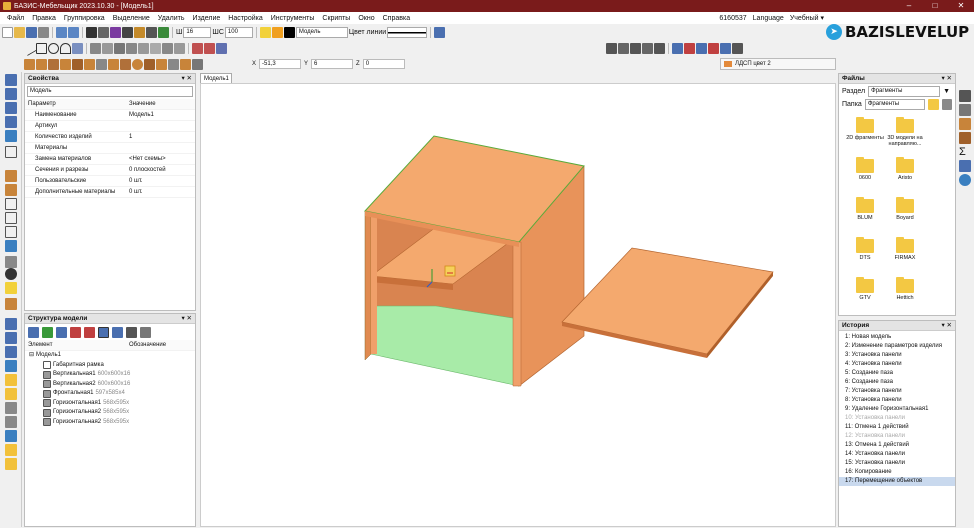 The image size is (974, 528). I want to click on help-icon, so click(440, 32).